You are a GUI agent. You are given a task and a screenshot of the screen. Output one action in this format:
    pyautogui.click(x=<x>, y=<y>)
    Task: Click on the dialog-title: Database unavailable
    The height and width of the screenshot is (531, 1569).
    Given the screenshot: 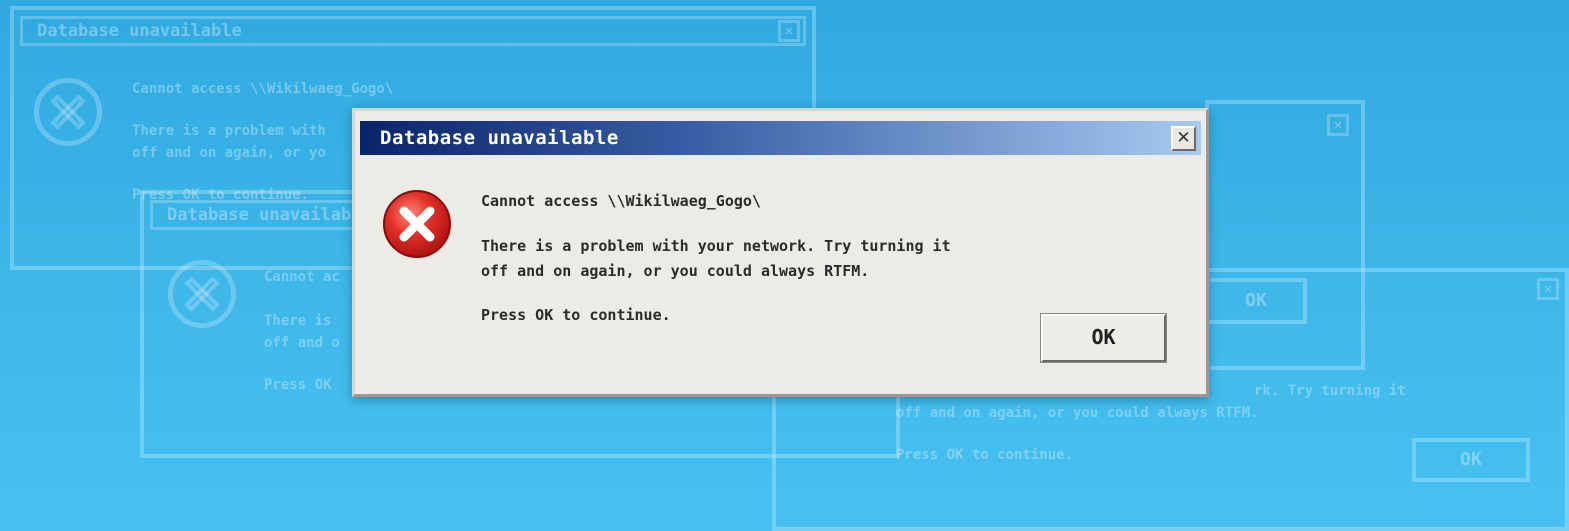 What is the action you would take?
    pyautogui.click(x=499, y=138)
    